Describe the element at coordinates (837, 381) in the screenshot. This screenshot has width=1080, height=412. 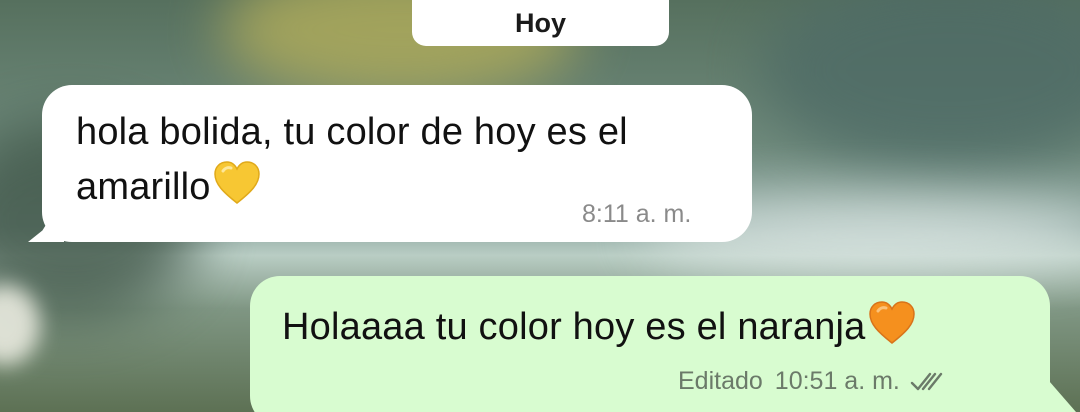
I see `message-time: 10:51 a. m.` at that location.